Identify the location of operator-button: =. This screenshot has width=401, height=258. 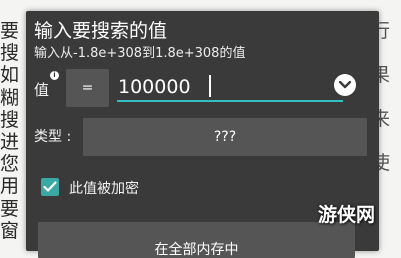
(87, 88).